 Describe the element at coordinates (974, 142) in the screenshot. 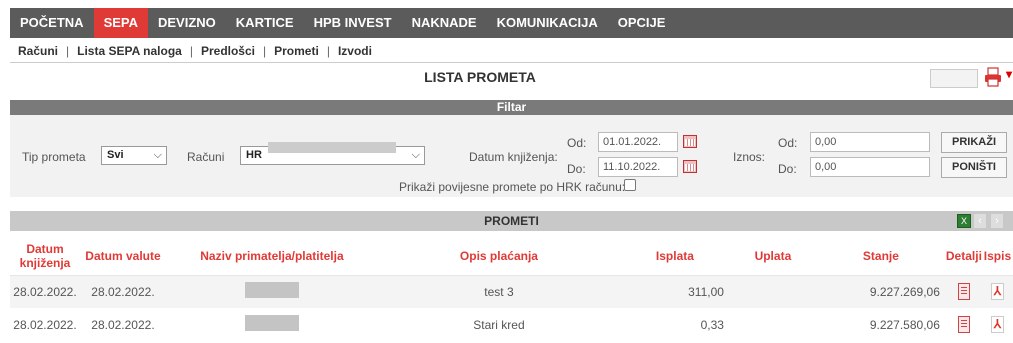

I see `prikazi-button: PRIKAŽI` at that location.